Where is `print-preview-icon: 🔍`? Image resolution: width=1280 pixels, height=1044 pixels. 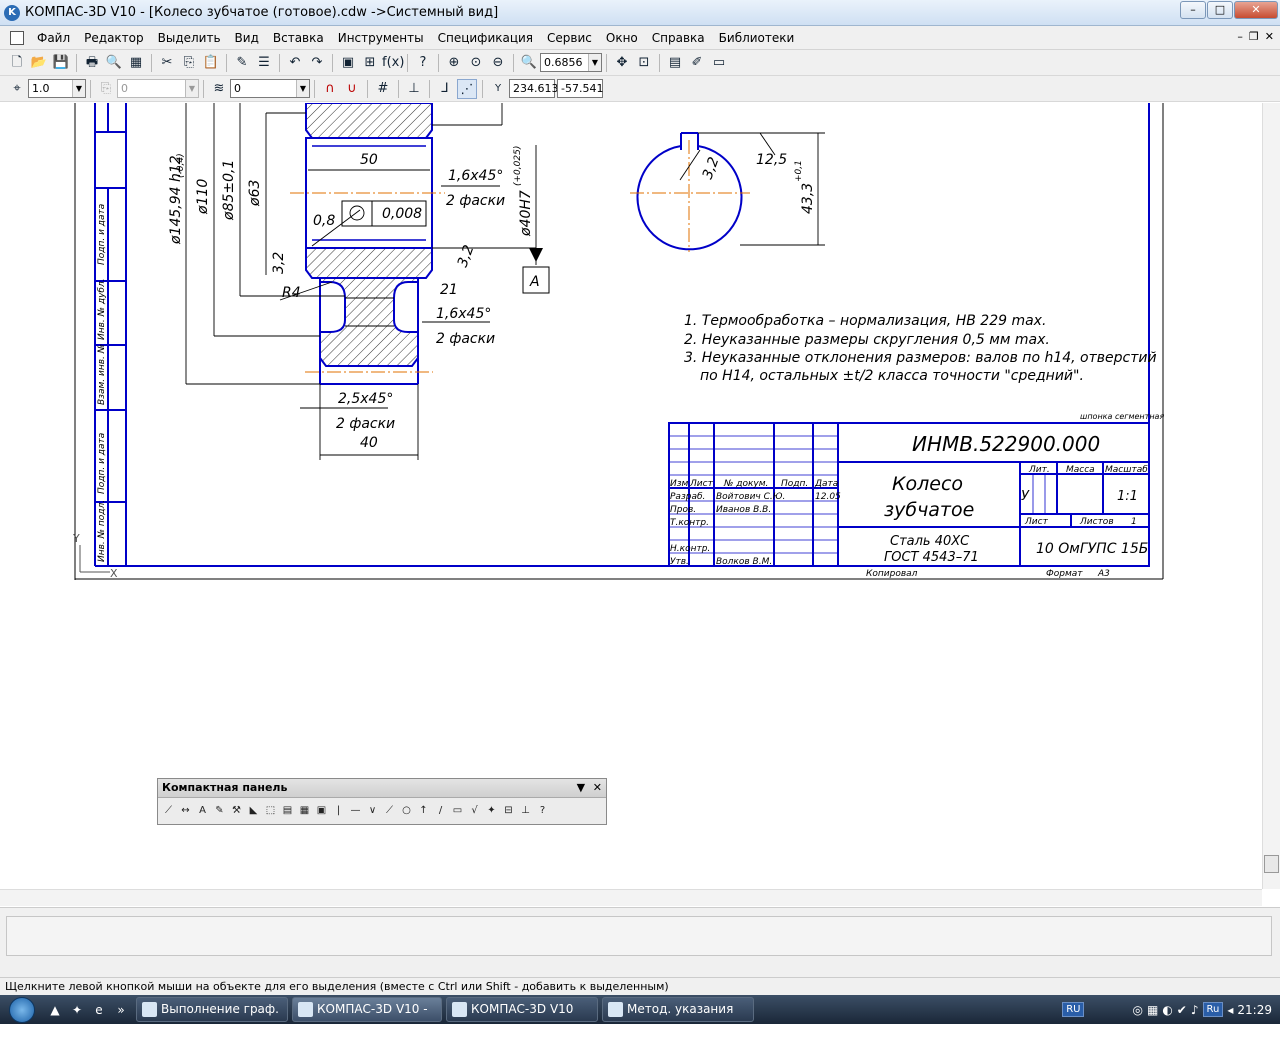 print-preview-icon: 🔍 is located at coordinates (114, 63).